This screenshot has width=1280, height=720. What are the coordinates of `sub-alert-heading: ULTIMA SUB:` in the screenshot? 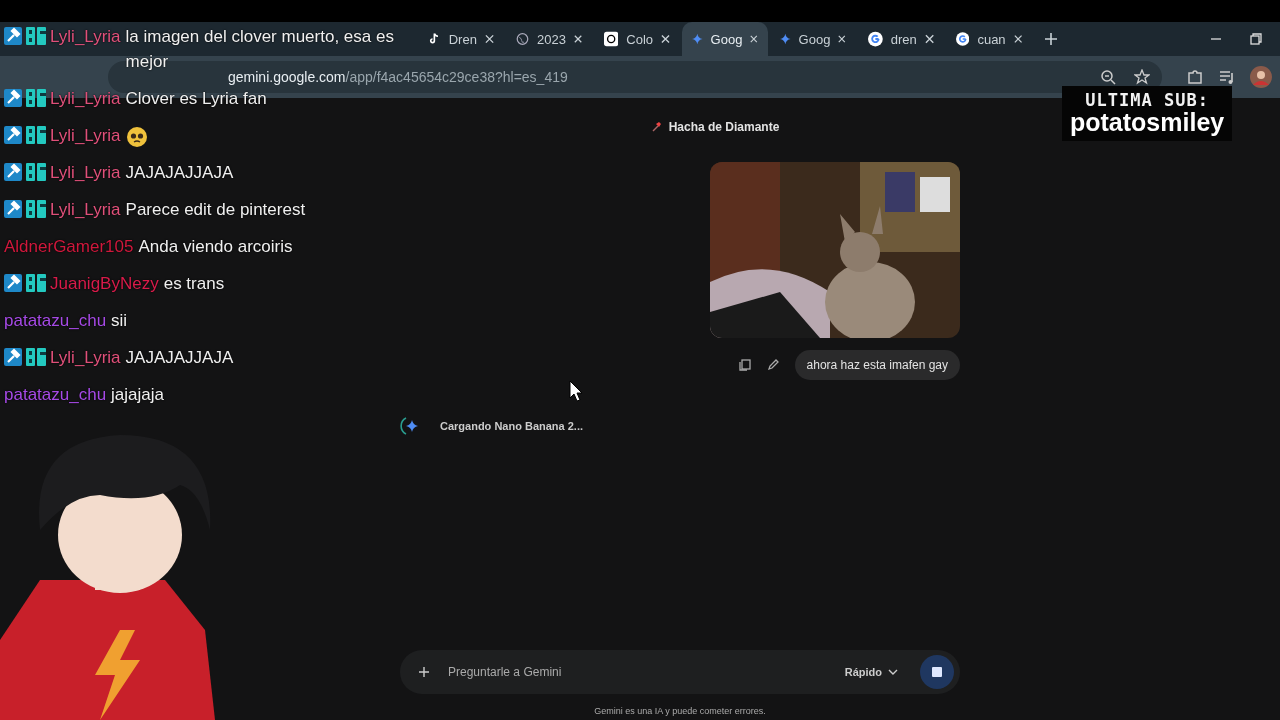 It's located at (1147, 100).